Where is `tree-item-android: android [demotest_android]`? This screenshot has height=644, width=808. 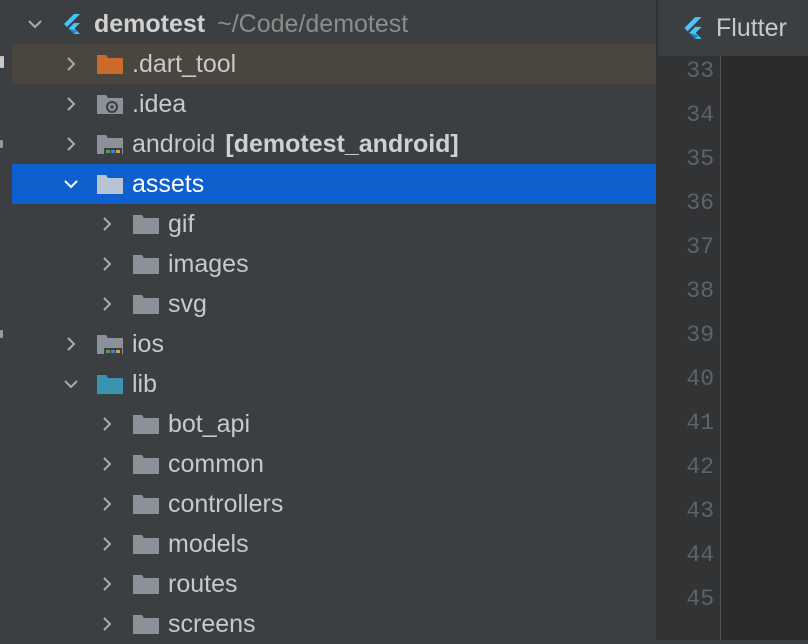
tree-item-android: android [demotest_android] is located at coordinates (334, 144).